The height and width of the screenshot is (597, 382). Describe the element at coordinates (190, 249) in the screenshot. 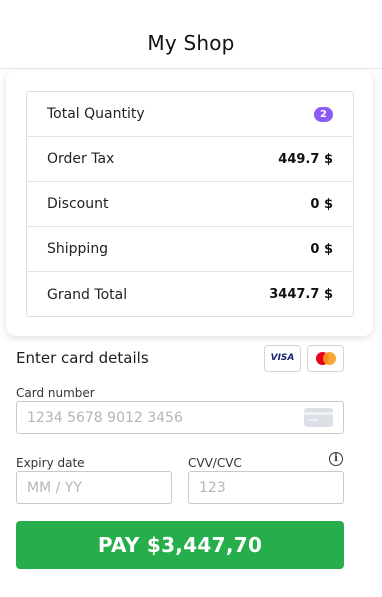

I see `summary-row-shipping: Shipping 0 $` at that location.